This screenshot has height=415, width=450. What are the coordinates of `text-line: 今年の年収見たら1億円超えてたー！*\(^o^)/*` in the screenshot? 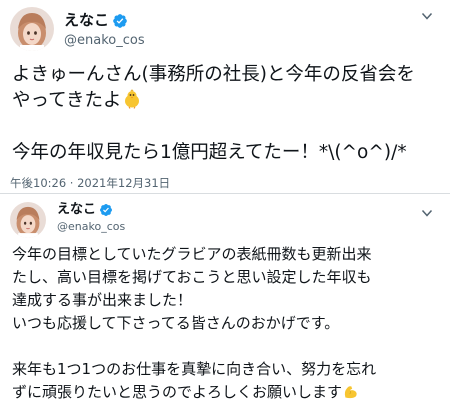 It's located at (209, 152).